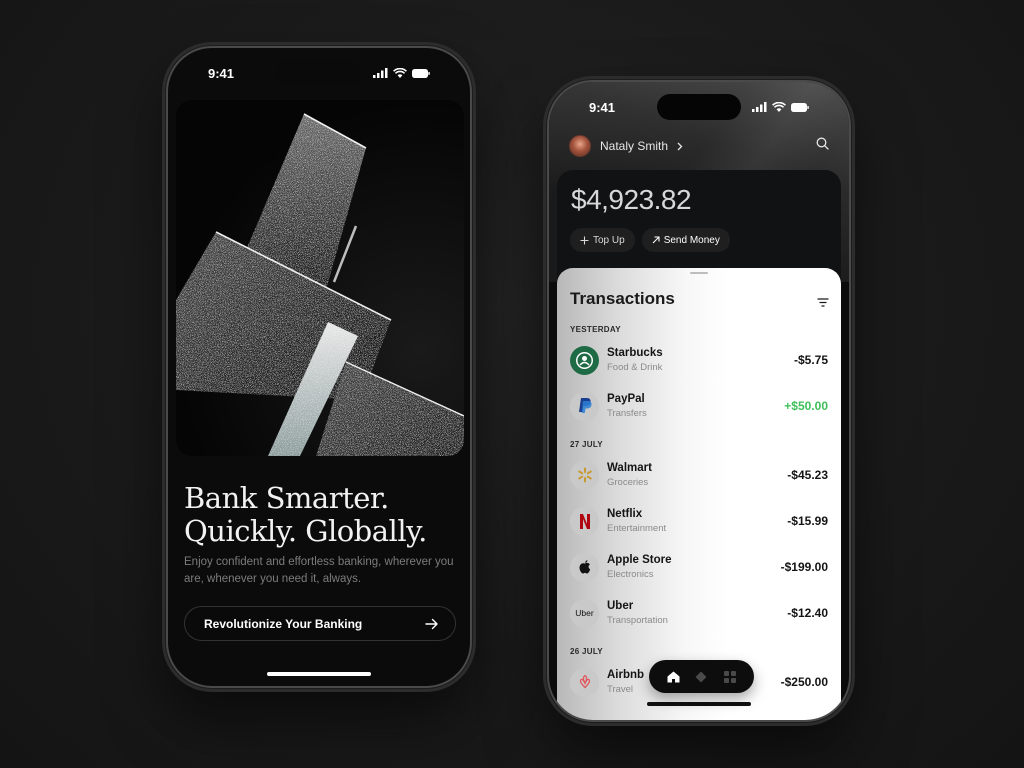 This screenshot has width=1024, height=768. Describe the element at coordinates (634, 146) in the screenshot. I see `user-name: Nataly Smith` at that location.